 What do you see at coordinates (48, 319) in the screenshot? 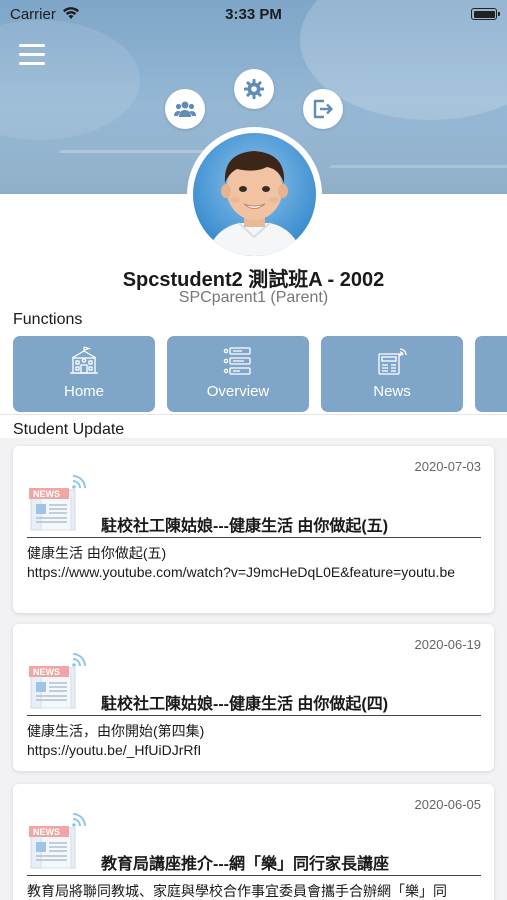
I see `functions-title: Functions` at bounding box center [48, 319].